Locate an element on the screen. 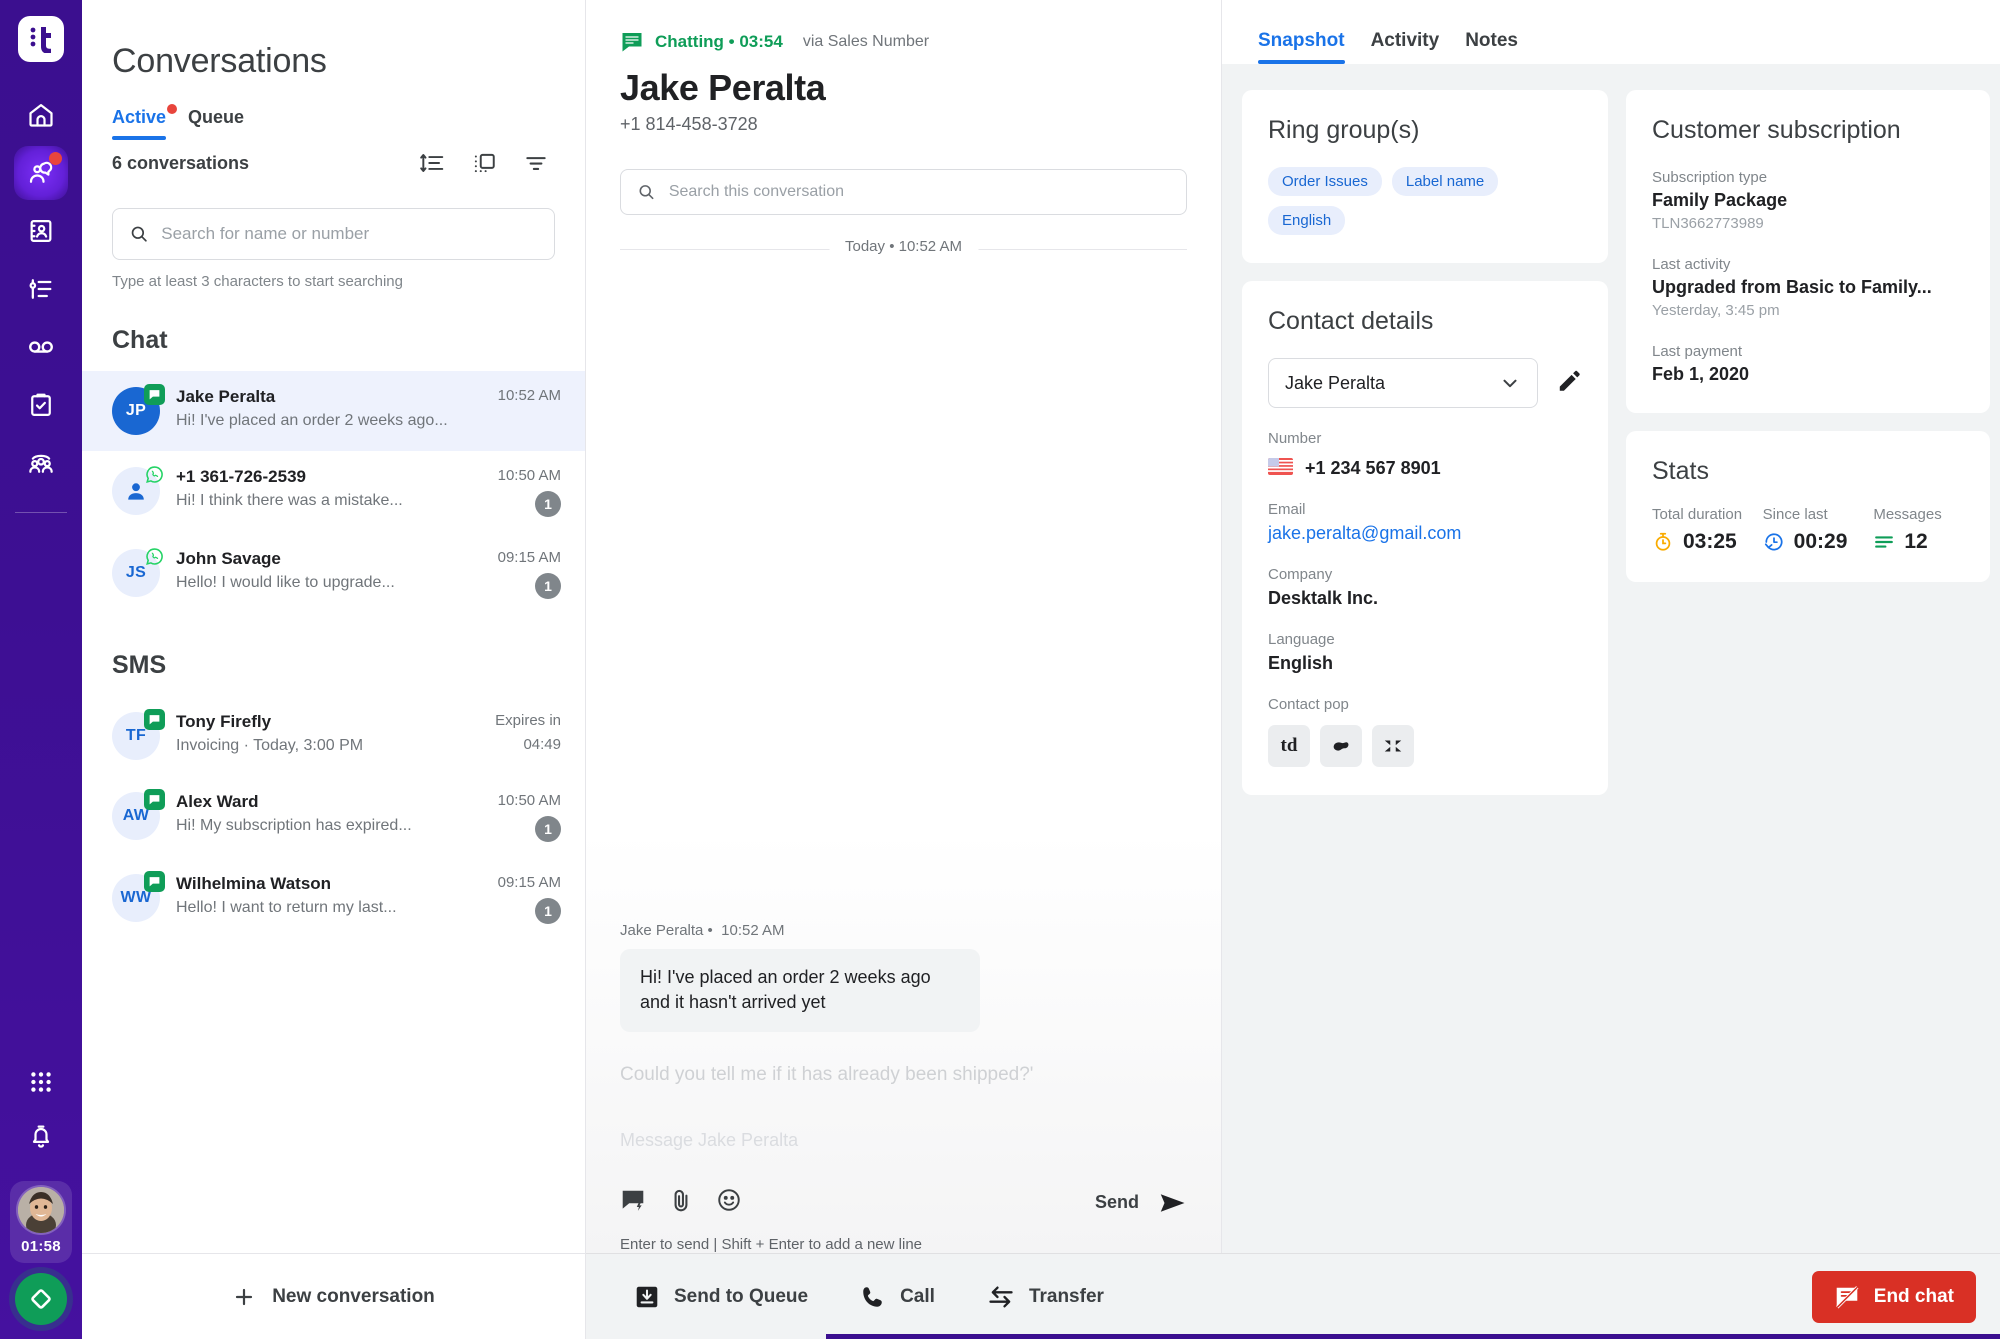 The width and height of the screenshot is (2000, 1339). chip-english: English is located at coordinates (1307, 220).